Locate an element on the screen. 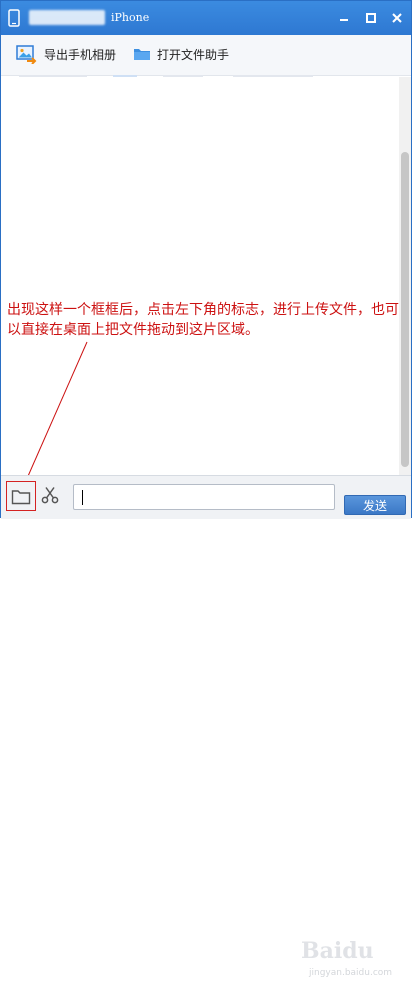 The height and width of the screenshot is (988, 412). watermark-subtext: jingyan.baidu.com is located at coordinates (351, 973).